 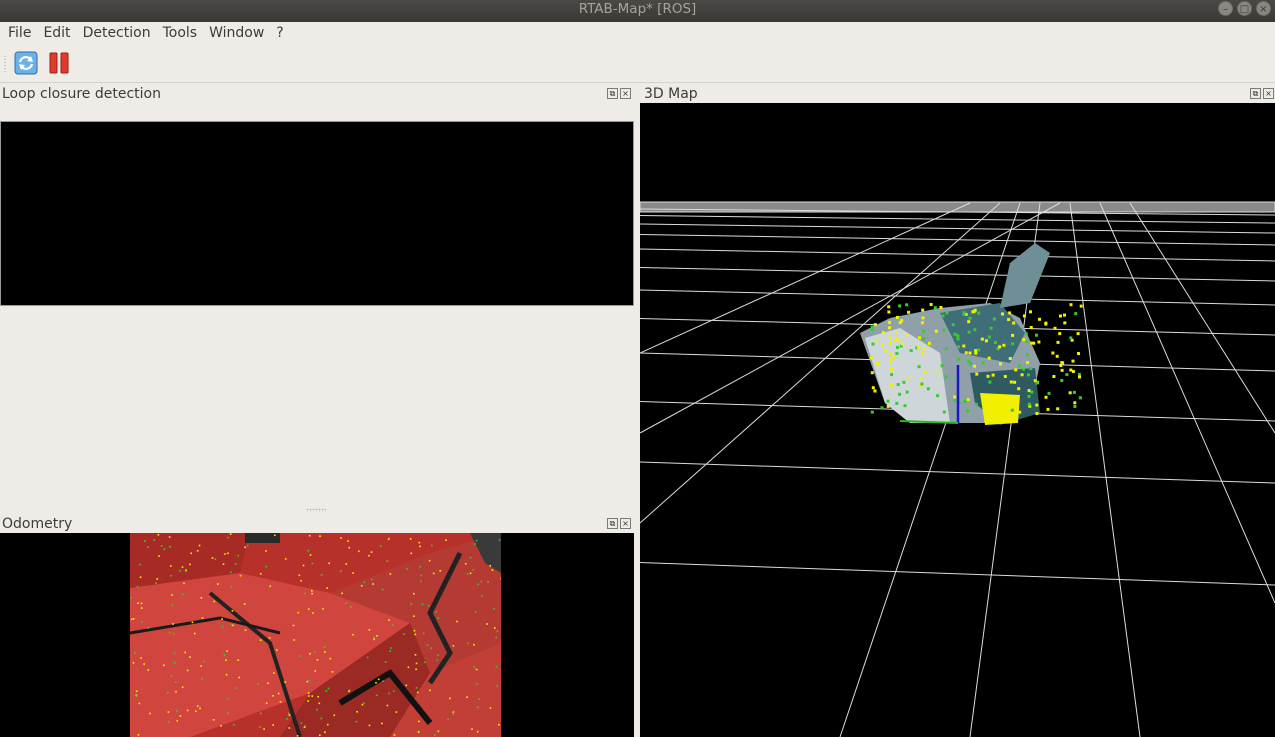 What do you see at coordinates (59, 63) in the screenshot?
I see `pause-icon` at bounding box center [59, 63].